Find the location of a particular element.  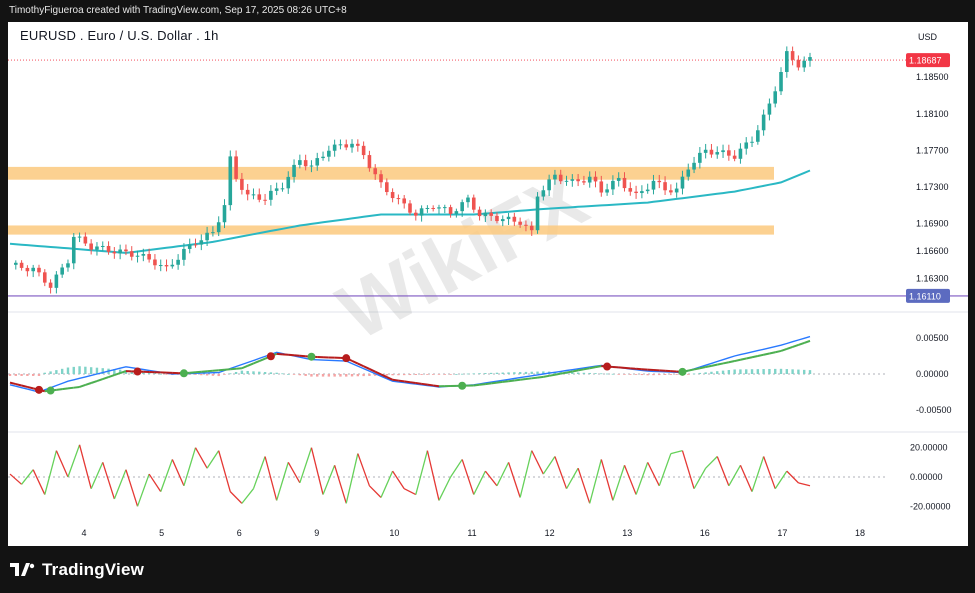

time-axis-tick: 10 is located at coordinates (394, 533).